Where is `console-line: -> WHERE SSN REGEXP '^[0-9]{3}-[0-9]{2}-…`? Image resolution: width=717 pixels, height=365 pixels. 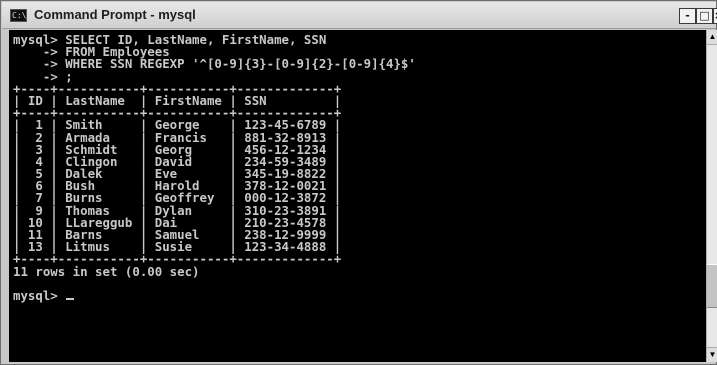 console-line: -> WHERE SSN REGEXP '^[0-9]{3}-[0-9]{2}-… is located at coordinates (214, 64).